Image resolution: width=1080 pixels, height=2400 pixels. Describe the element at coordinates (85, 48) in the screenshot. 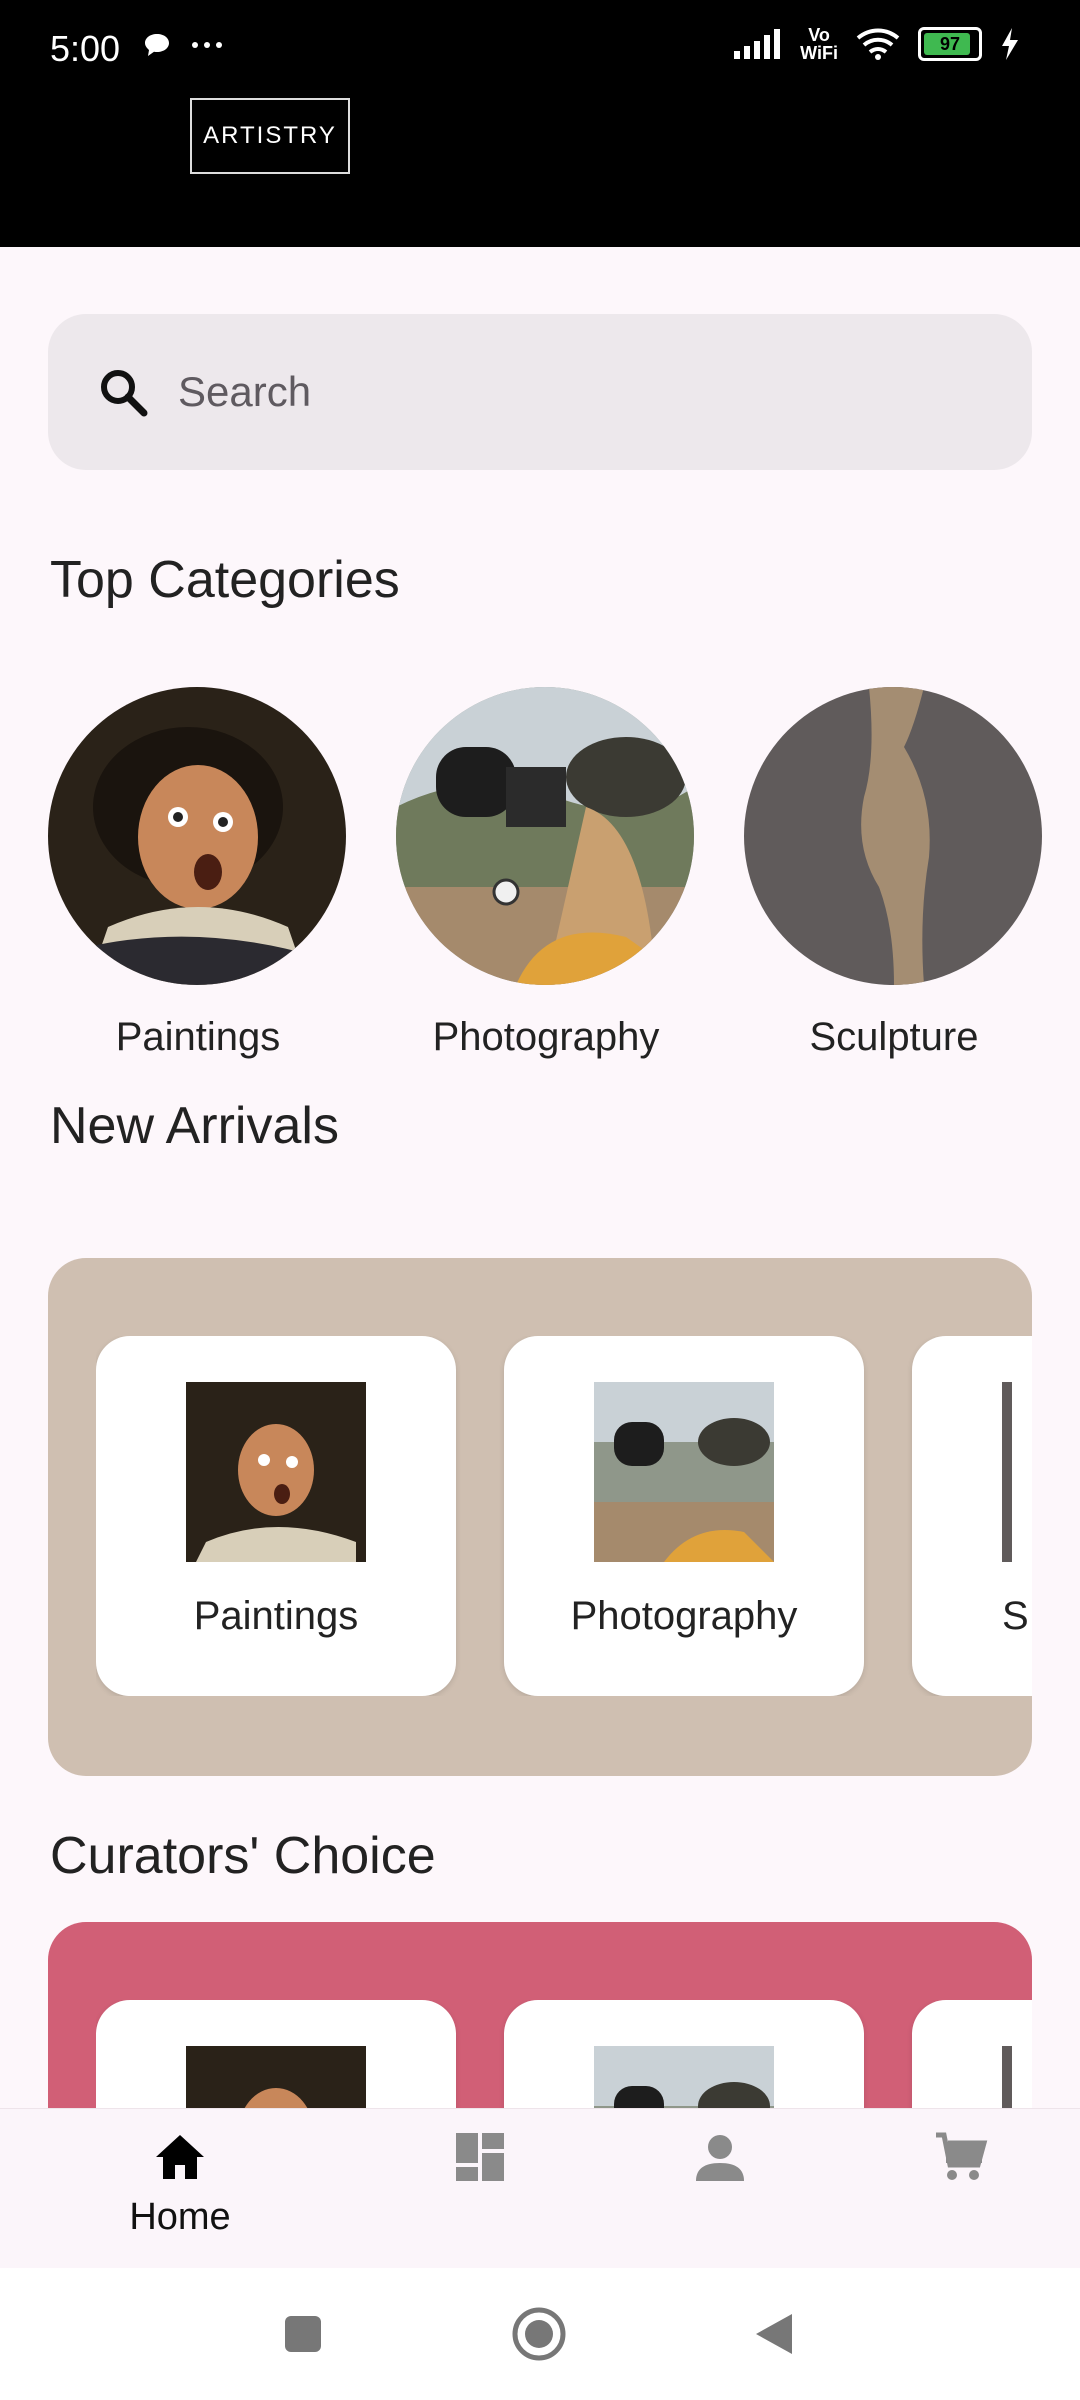

I see `status-time: 5:00` at that location.